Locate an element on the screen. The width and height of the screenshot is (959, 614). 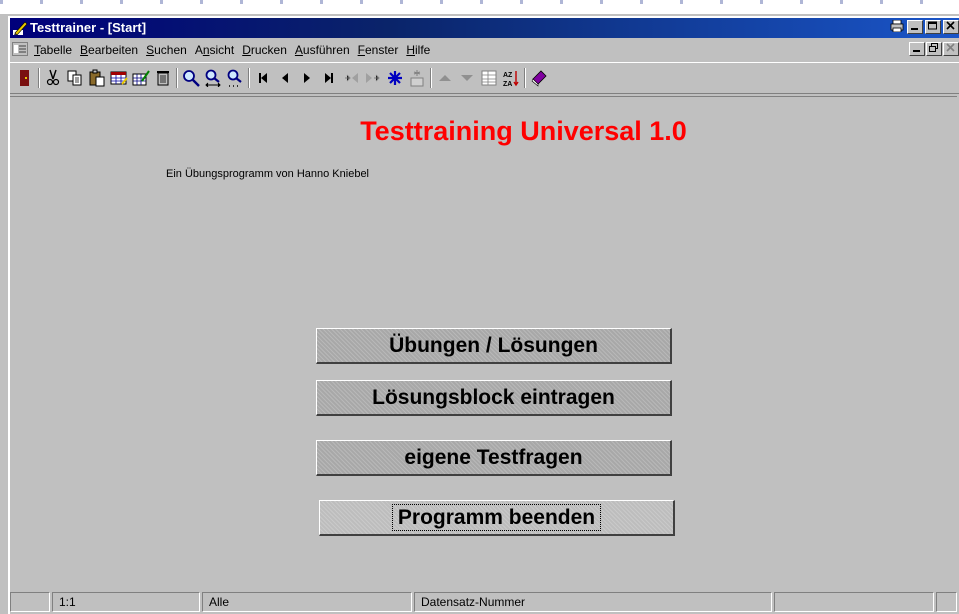
insert-before-icon is located at coordinates (351, 78).